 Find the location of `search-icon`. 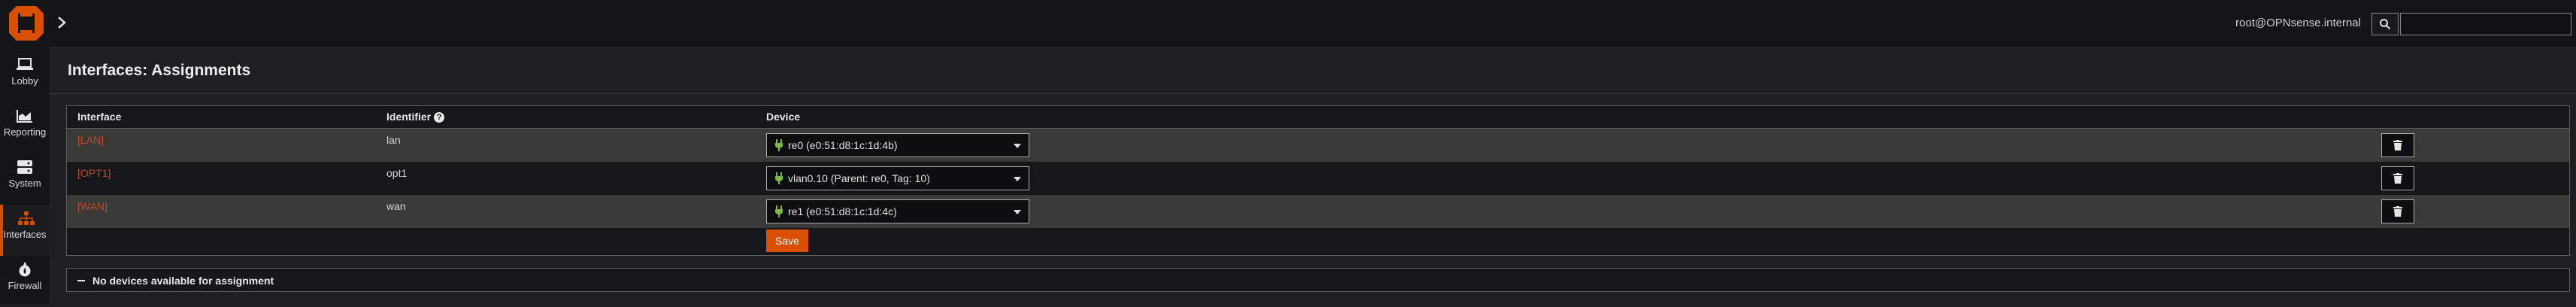

search-icon is located at coordinates (2385, 24).